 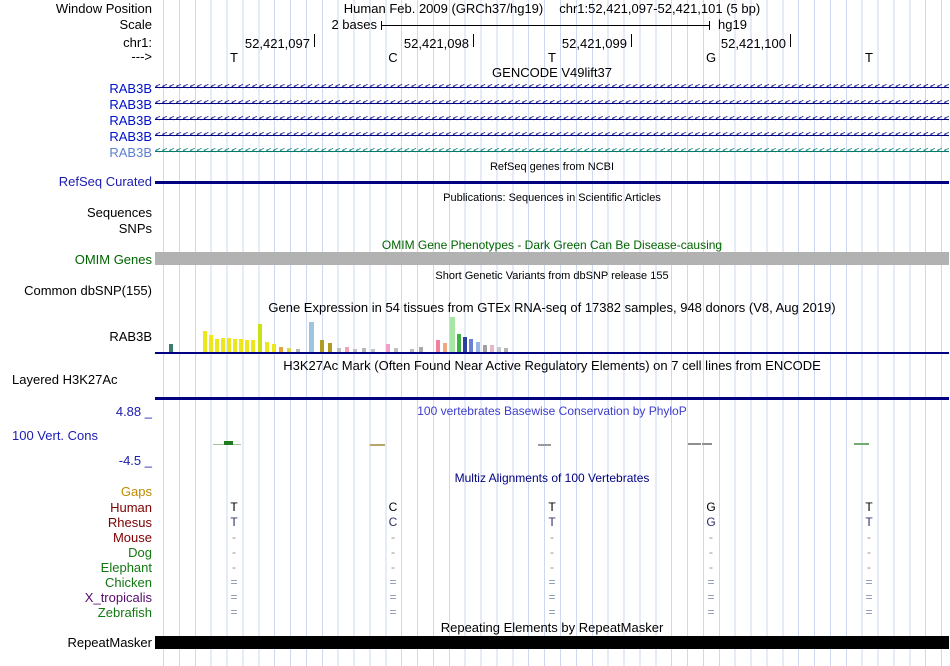 I want to click on repeatmasker-track-title: Repeating Elements by RepeatMasker, so click(x=552, y=627).